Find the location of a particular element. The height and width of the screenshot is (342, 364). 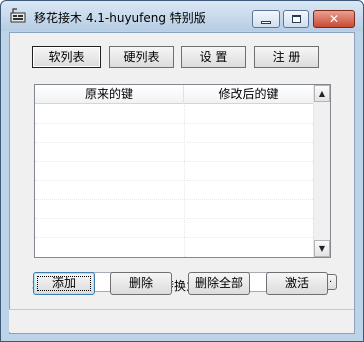

close-icon: ✕ is located at coordinates (334, 19).